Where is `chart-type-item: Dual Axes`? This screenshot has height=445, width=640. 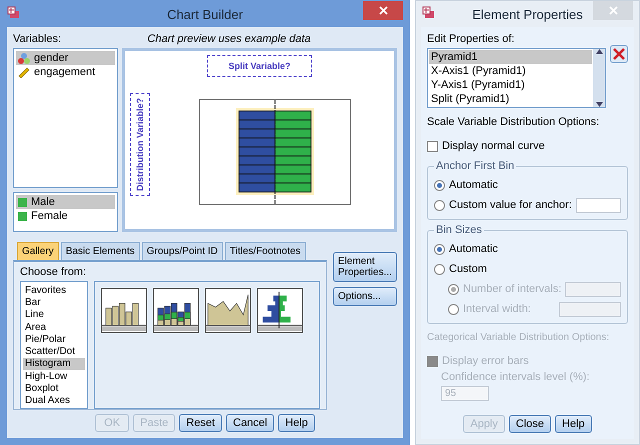 chart-type-item: Dual Axes is located at coordinates (54, 400).